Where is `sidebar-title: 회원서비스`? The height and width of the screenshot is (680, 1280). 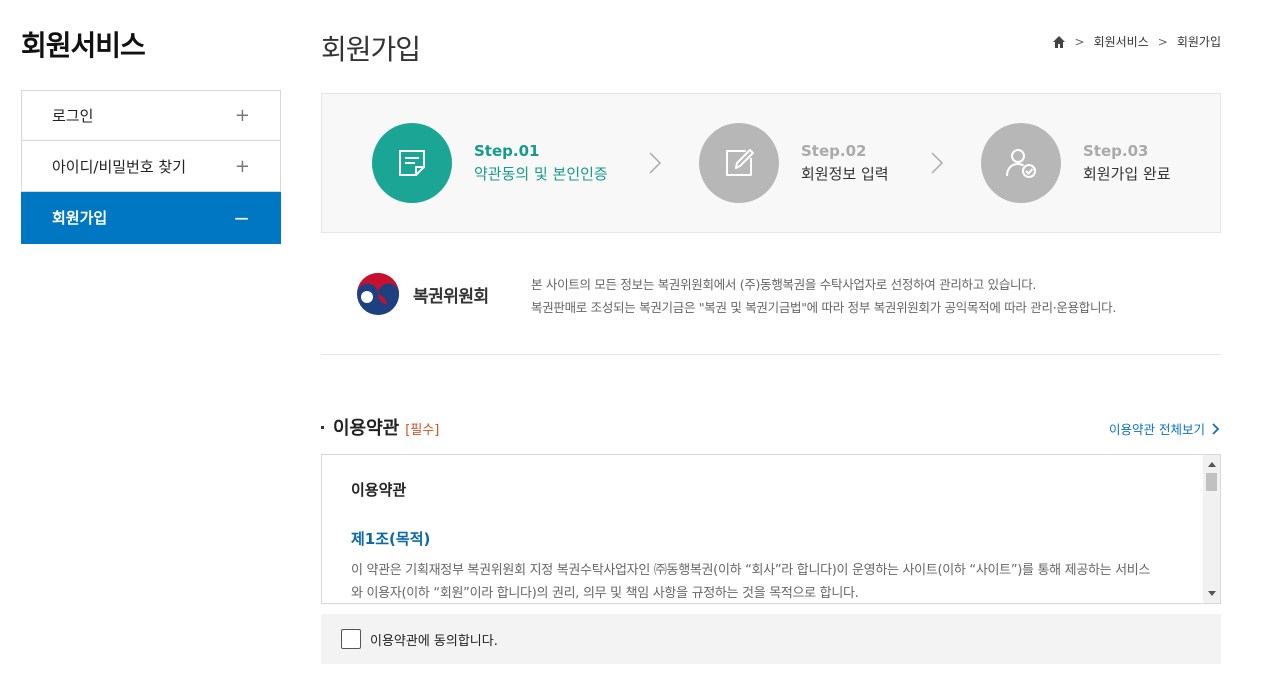 sidebar-title: 회원서비스 is located at coordinates (83, 45).